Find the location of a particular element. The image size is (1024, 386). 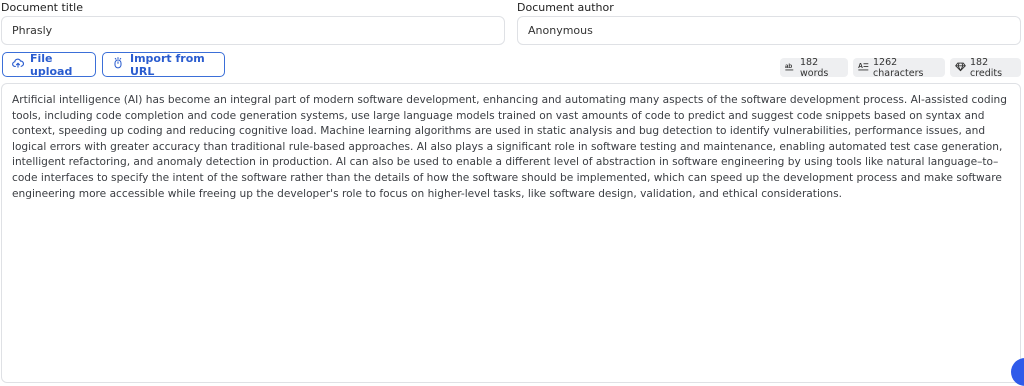

file-upload-button: File upload is located at coordinates (49, 64).